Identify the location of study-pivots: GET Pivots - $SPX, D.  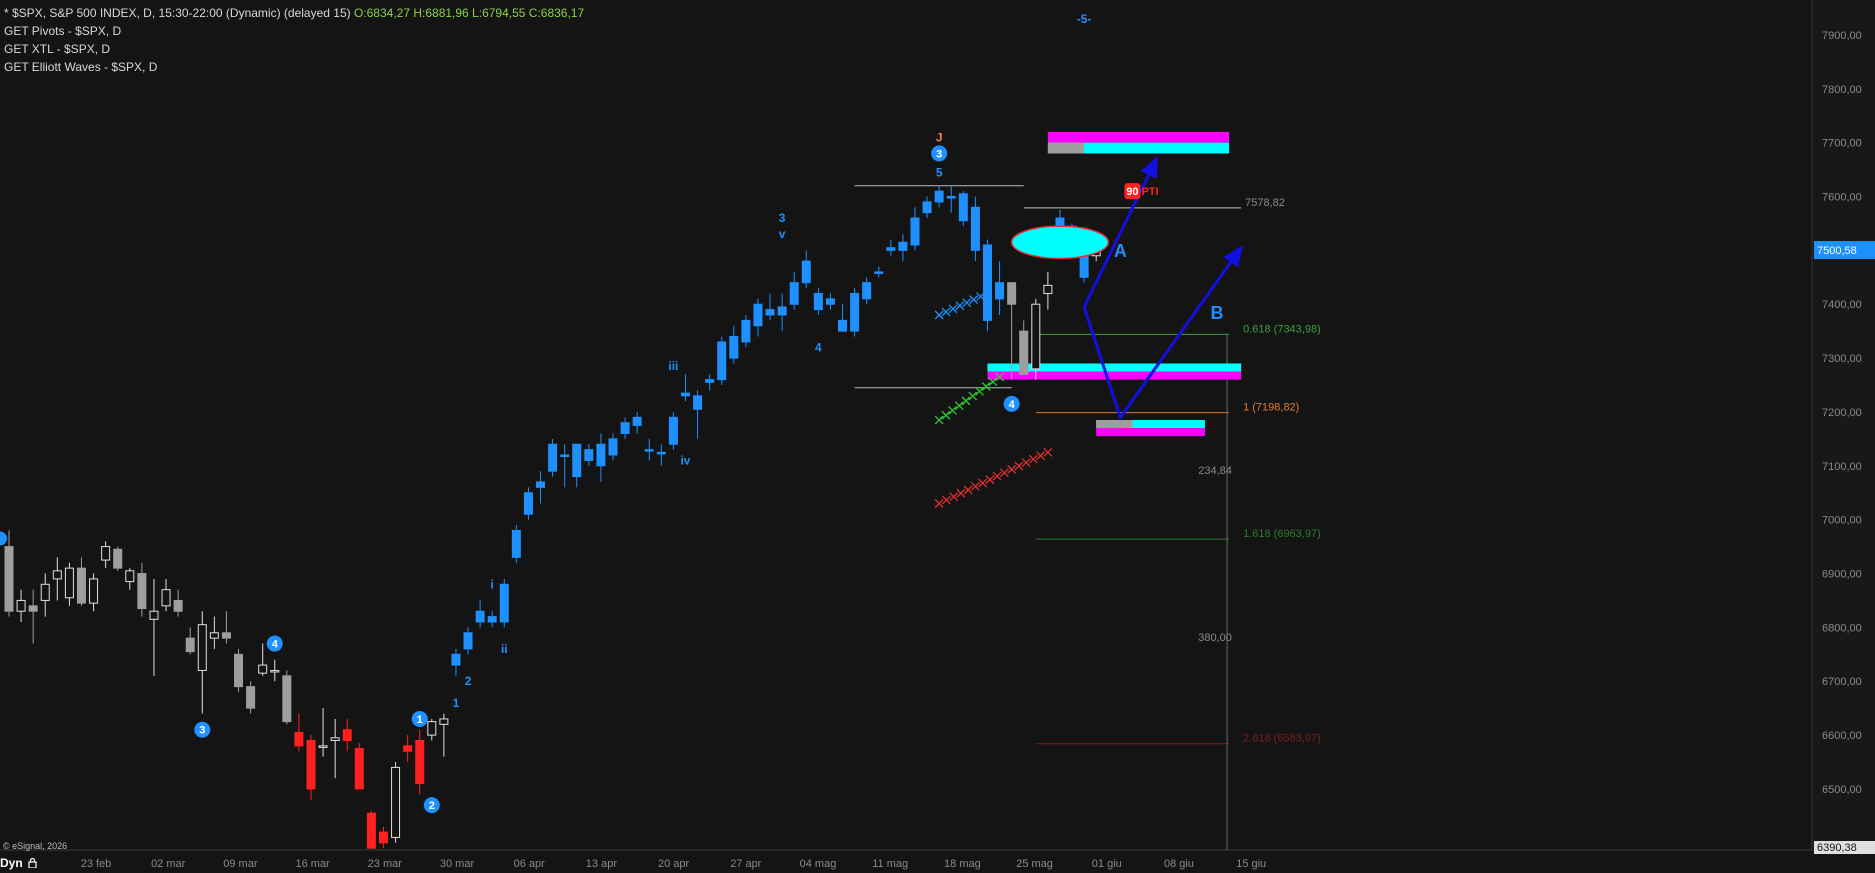
(294, 31).